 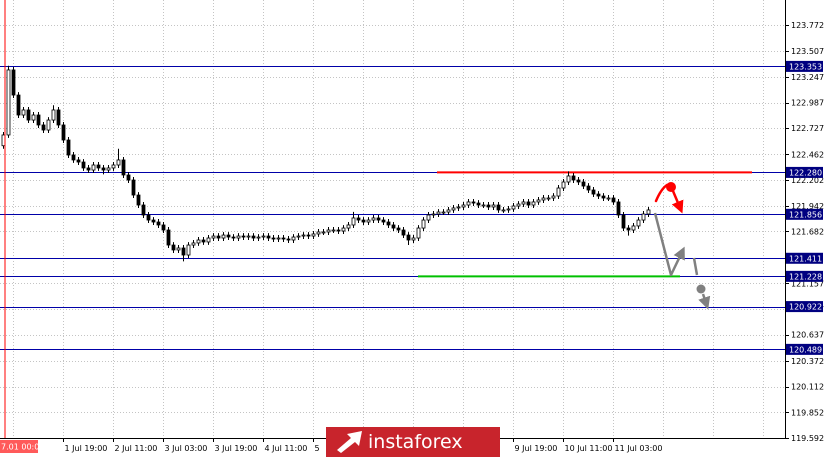 What do you see at coordinates (807, 77) in the screenshot?
I see `price-tick-label: 123.247` at bounding box center [807, 77].